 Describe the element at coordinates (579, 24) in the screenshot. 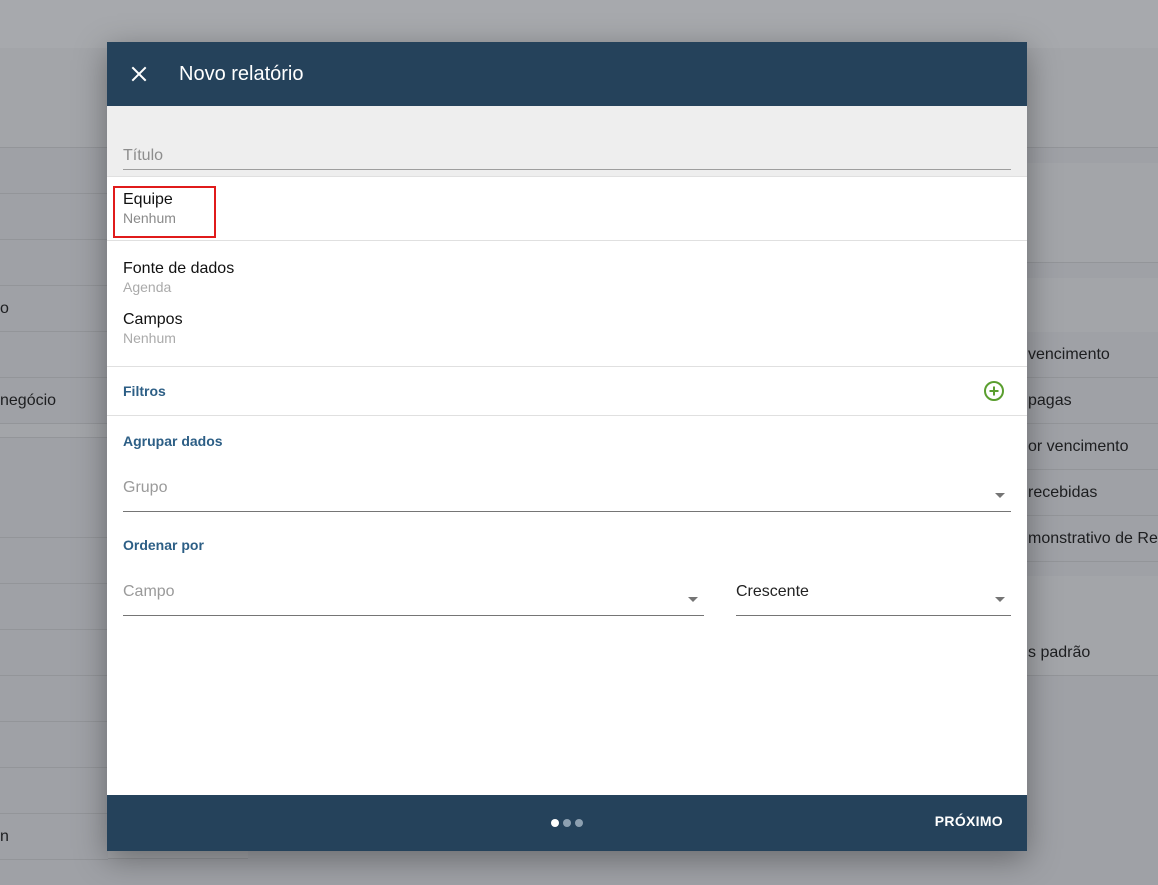

I see `background-top-bar` at that location.